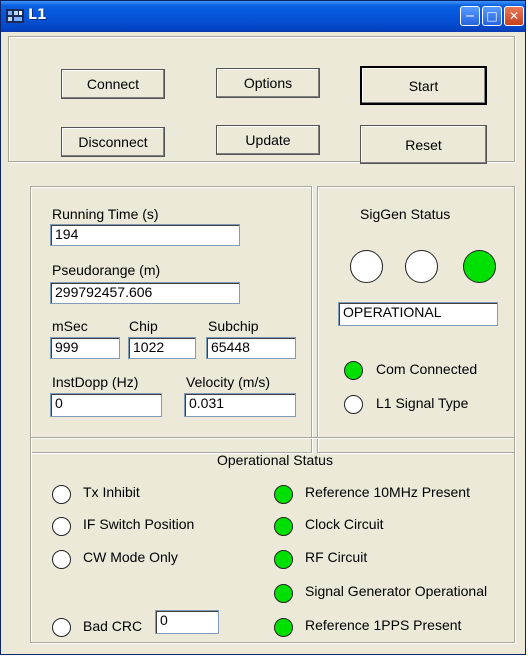 The image size is (528, 657). Describe the element at coordinates (143, 326) in the screenshot. I see `chip-label: Chip` at that location.